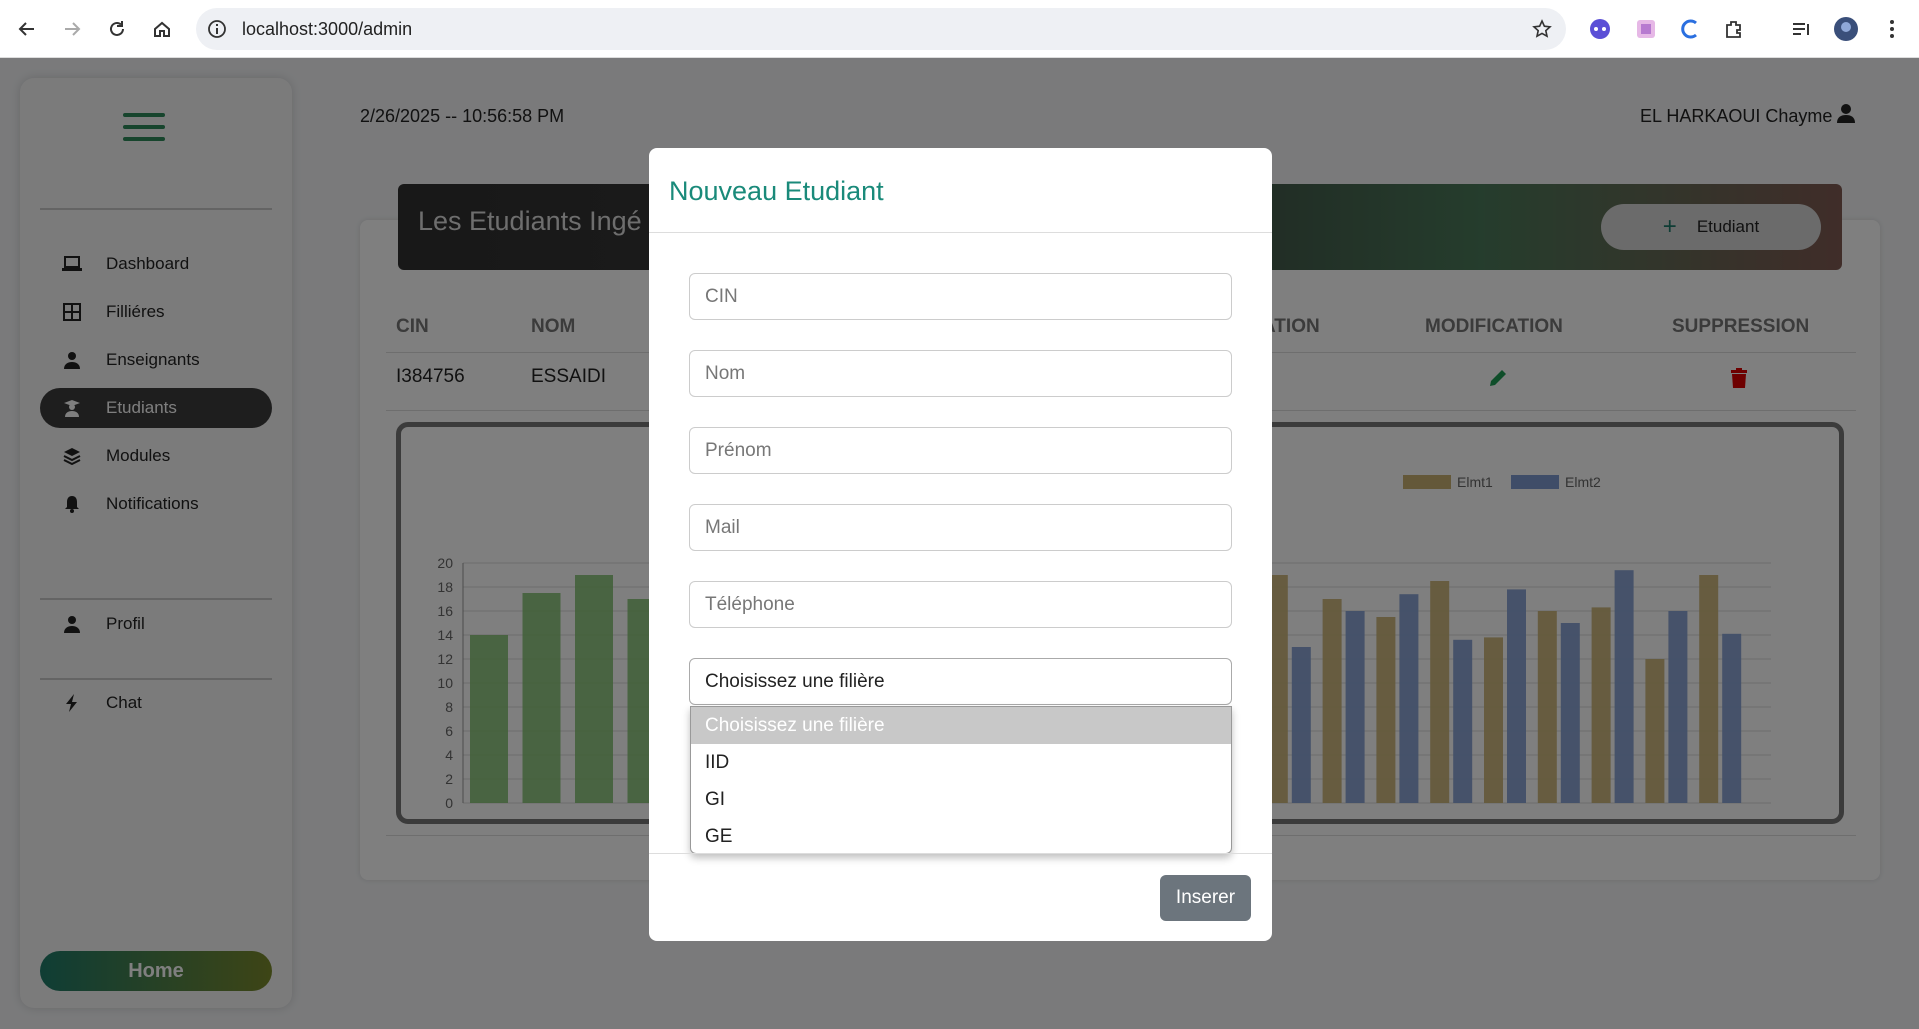 This screenshot has height=1029, width=1919. What do you see at coordinates (72, 29) in the screenshot?
I see `forward-arrow-icon` at bounding box center [72, 29].